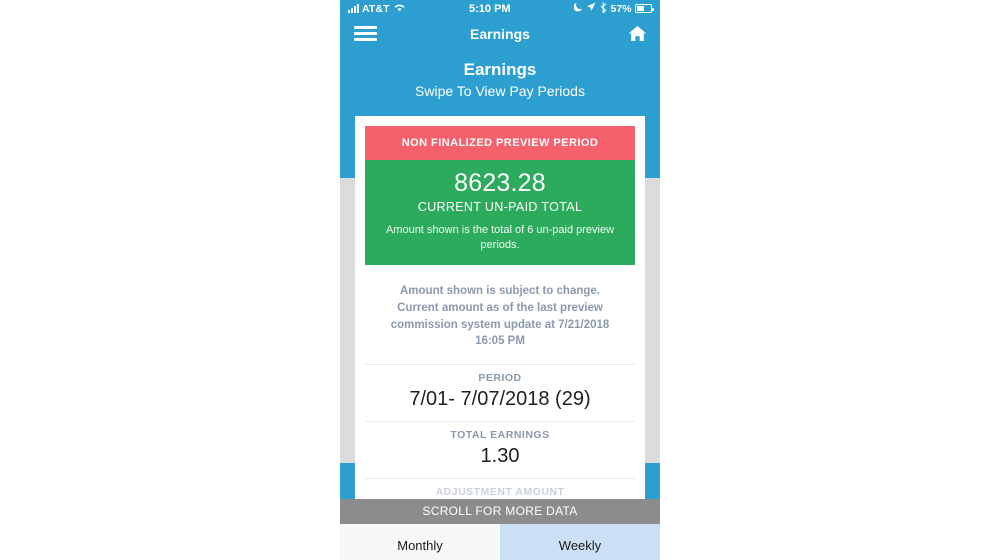 The width and height of the screenshot is (1000, 560). Describe the element at coordinates (578, 8) in the screenshot. I see `do-not-disturb-moon-icon` at that location.